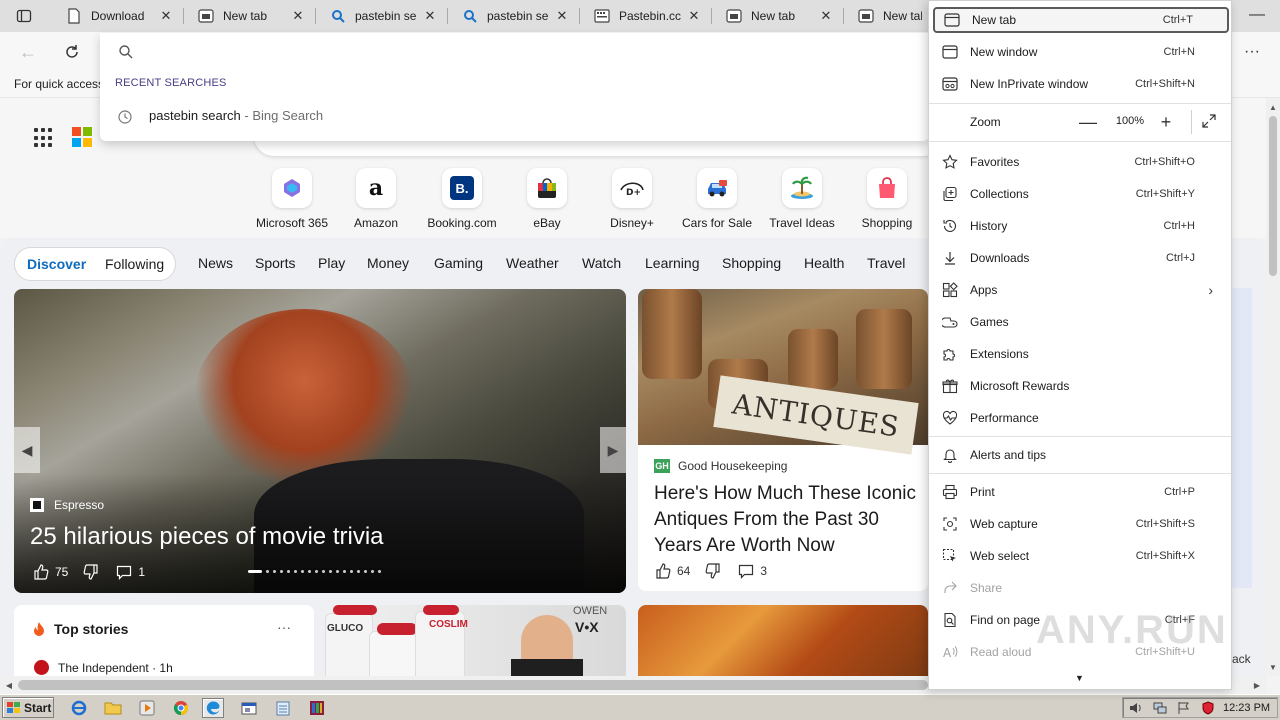 The image size is (1280, 720). I want to click on sponsored-card: GLUCO COSLIM OWEN V•X, so click(475, 641).